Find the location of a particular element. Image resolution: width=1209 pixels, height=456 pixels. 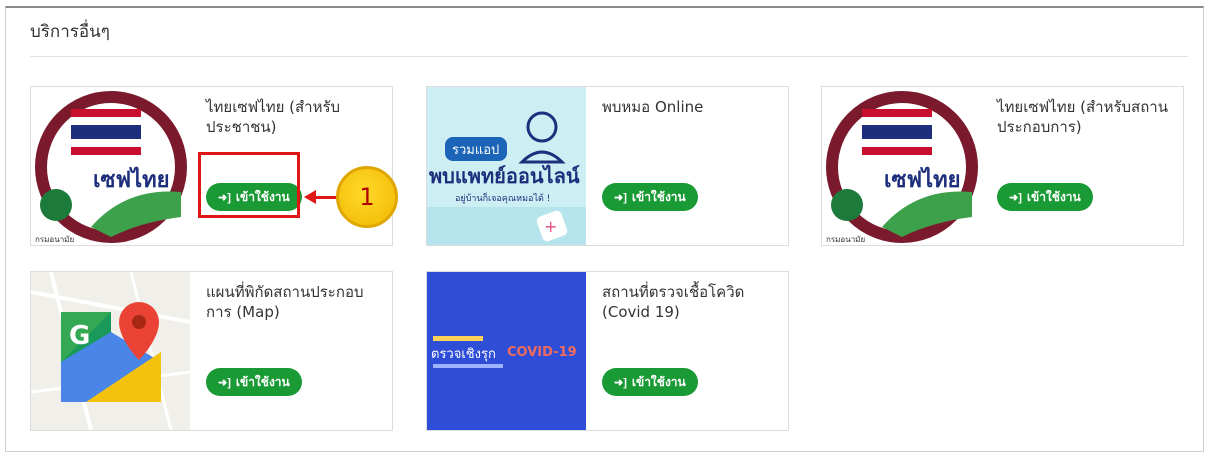

card-title: สถานที่ตรวจเชื้อโควิด (Covid 19) is located at coordinates (673, 302).